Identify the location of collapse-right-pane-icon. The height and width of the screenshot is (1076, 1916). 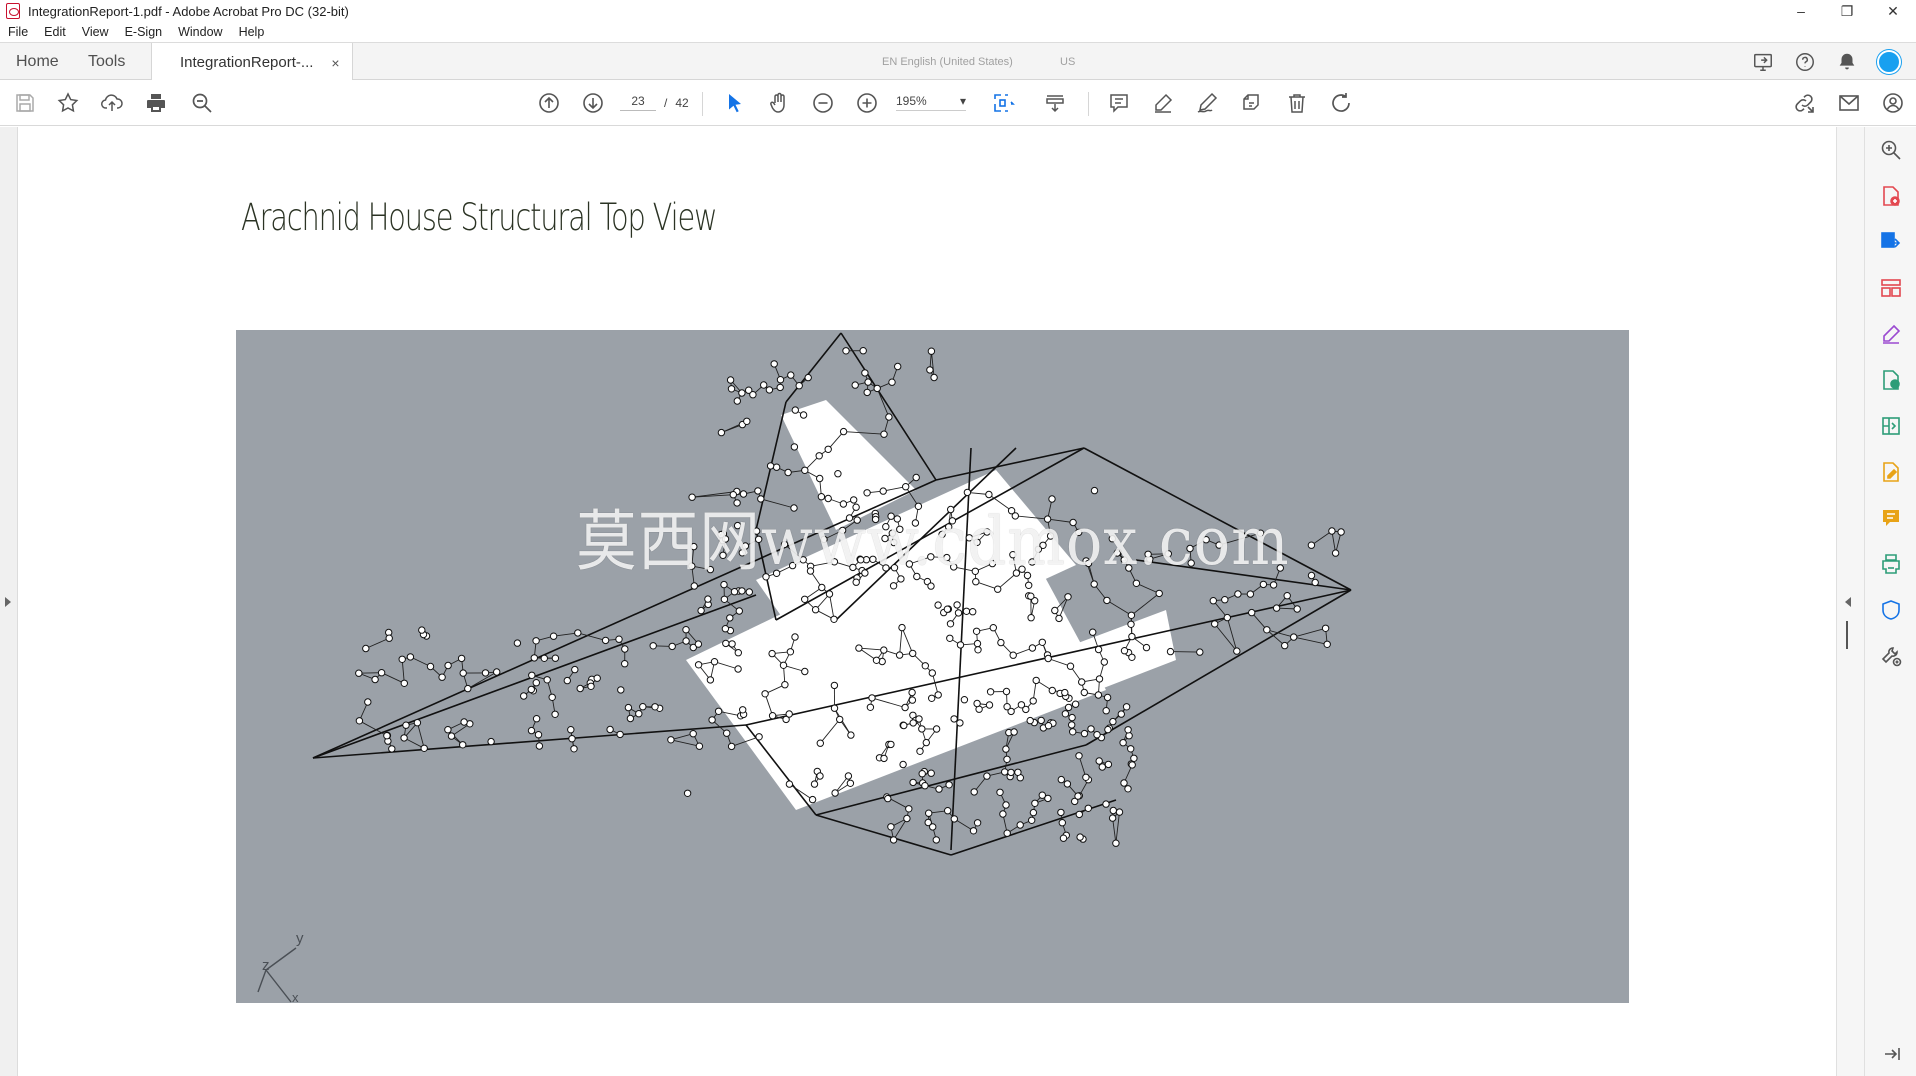
(1848, 602).